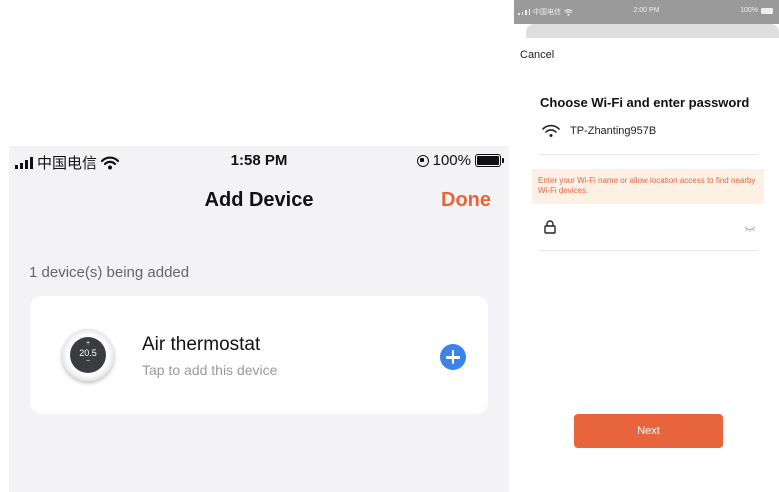 Image resolution: width=779 pixels, height=492 pixels. Describe the element at coordinates (88, 361) in the screenshot. I see `dial-minus: −` at that location.